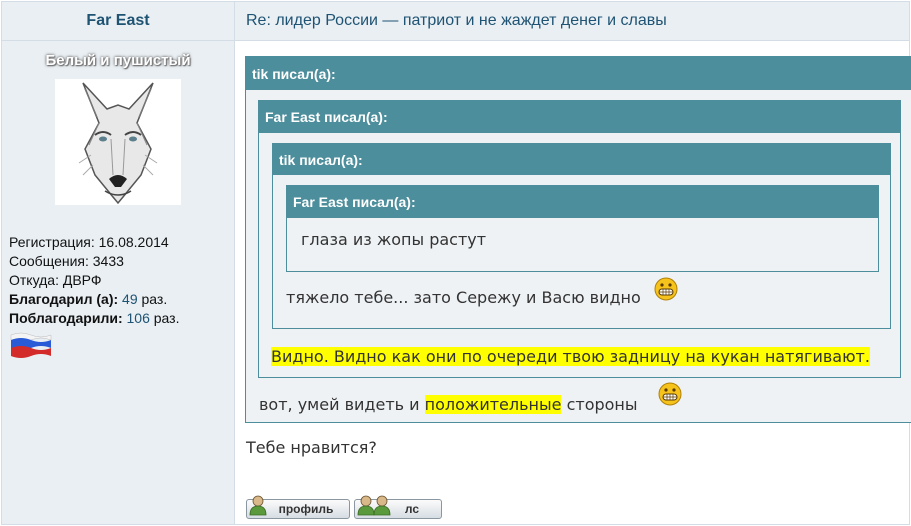 The width and height of the screenshot is (911, 526). What do you see at coordinates (581, 159) in the screenshot?
I see `quote-header-3: tik писал(а):` at bounding box center [581, 159].